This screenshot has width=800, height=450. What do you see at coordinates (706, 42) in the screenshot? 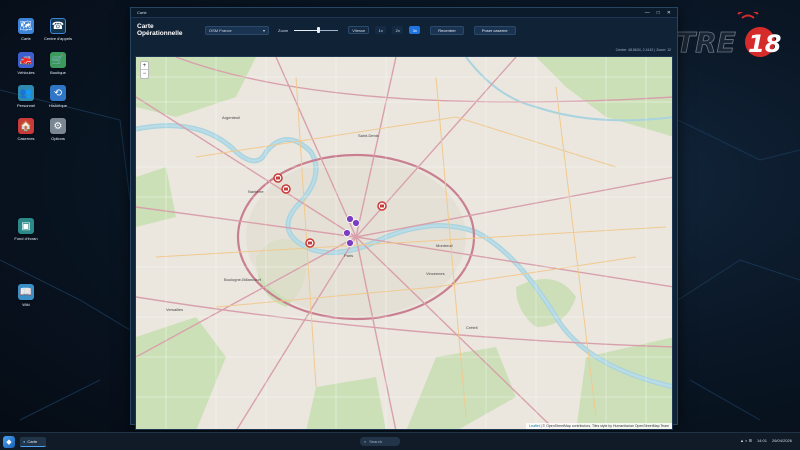
I see `svg-text: TRE` at bounding box center [706, 42].